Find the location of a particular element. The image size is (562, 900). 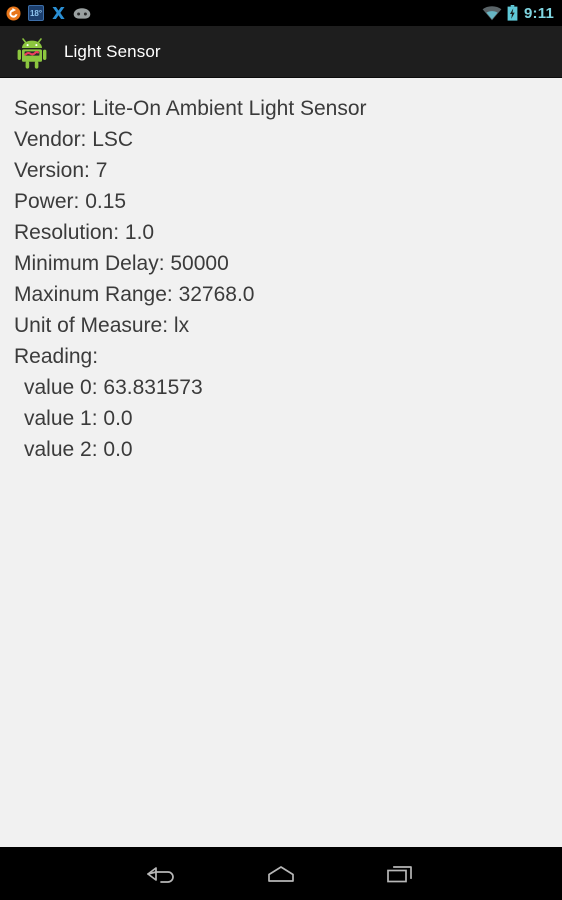

status-bar-system-icons: 9:11 is located at coordinates (518, 13).